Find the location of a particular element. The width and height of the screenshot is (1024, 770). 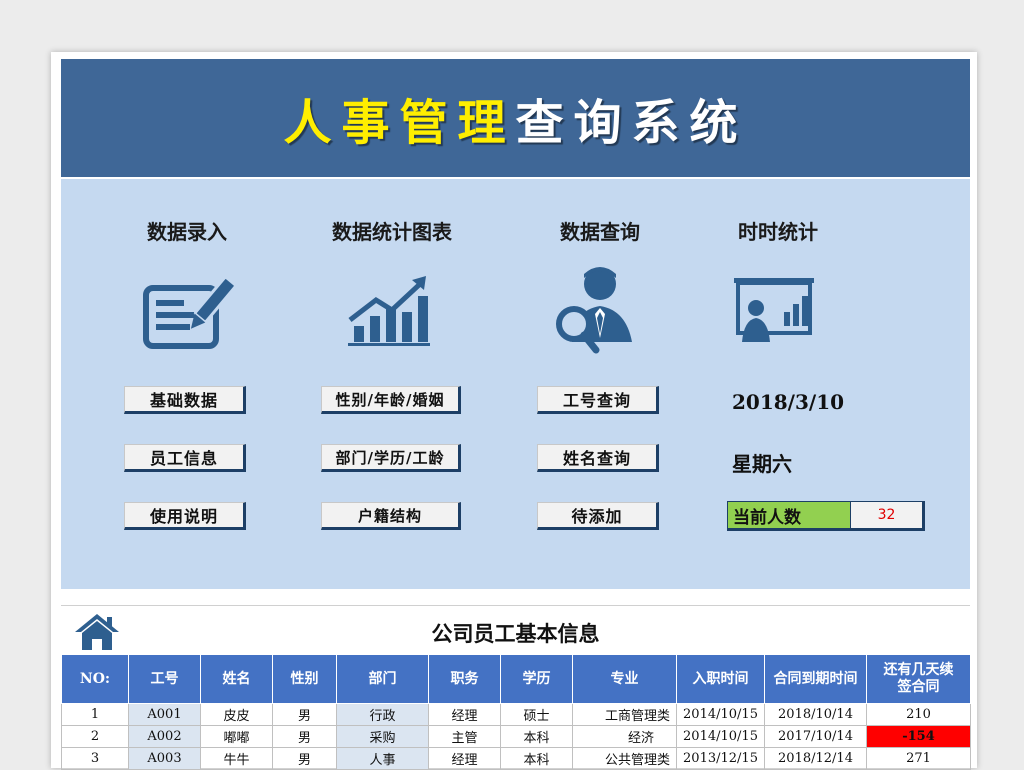

cell-major: 工商管理类 is located at coordinates (624, 714).